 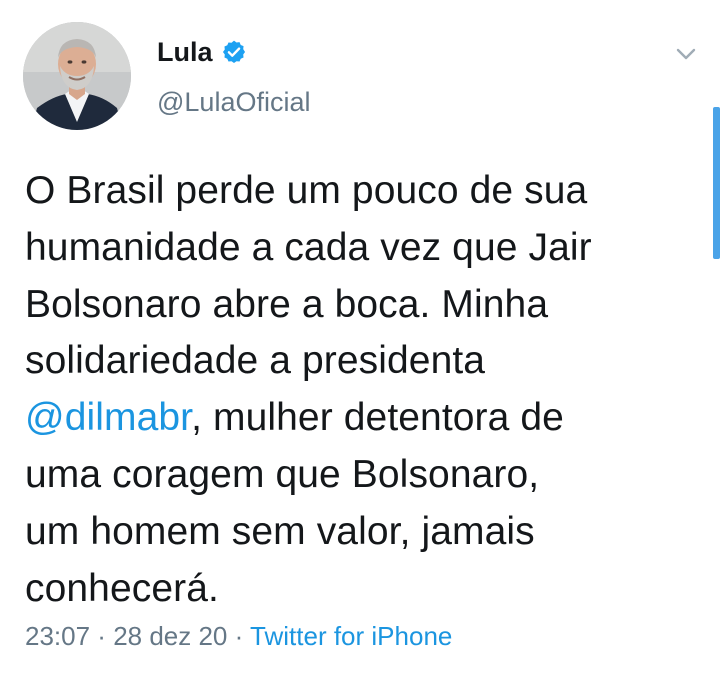 What do you see at coordinates (716, 183) in the screenshot?
I see `scrollbar` at bounding box center [716, 183].